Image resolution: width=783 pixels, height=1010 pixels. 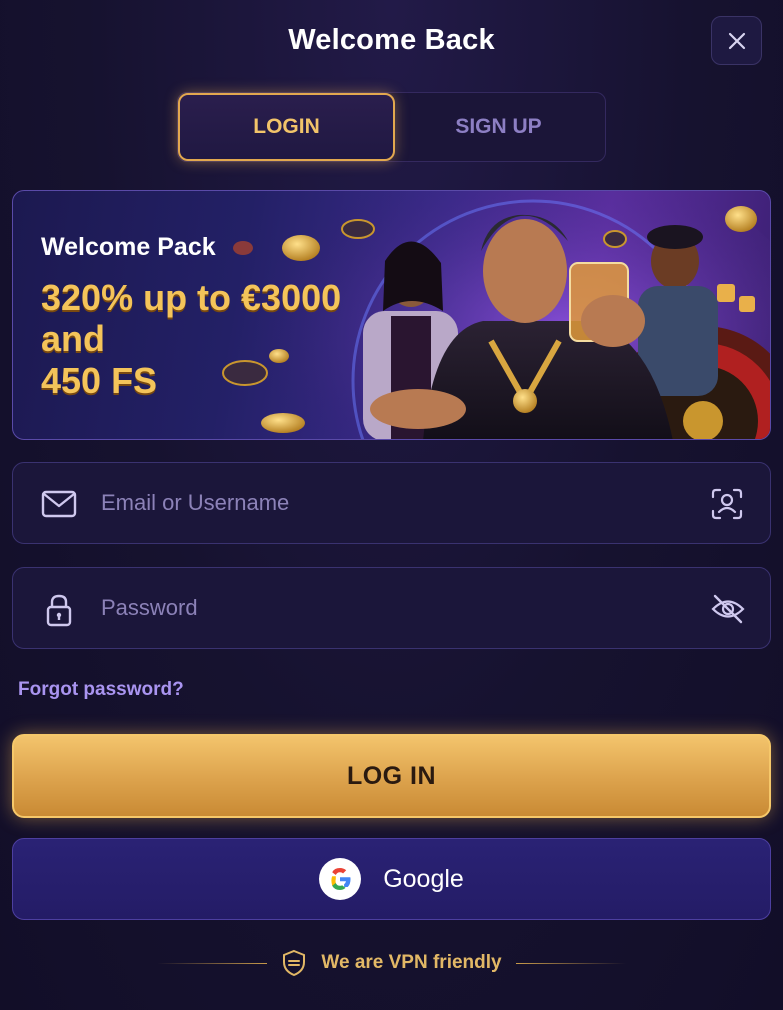 I want to click on eye-off-icon, so click(x=728, y=609).